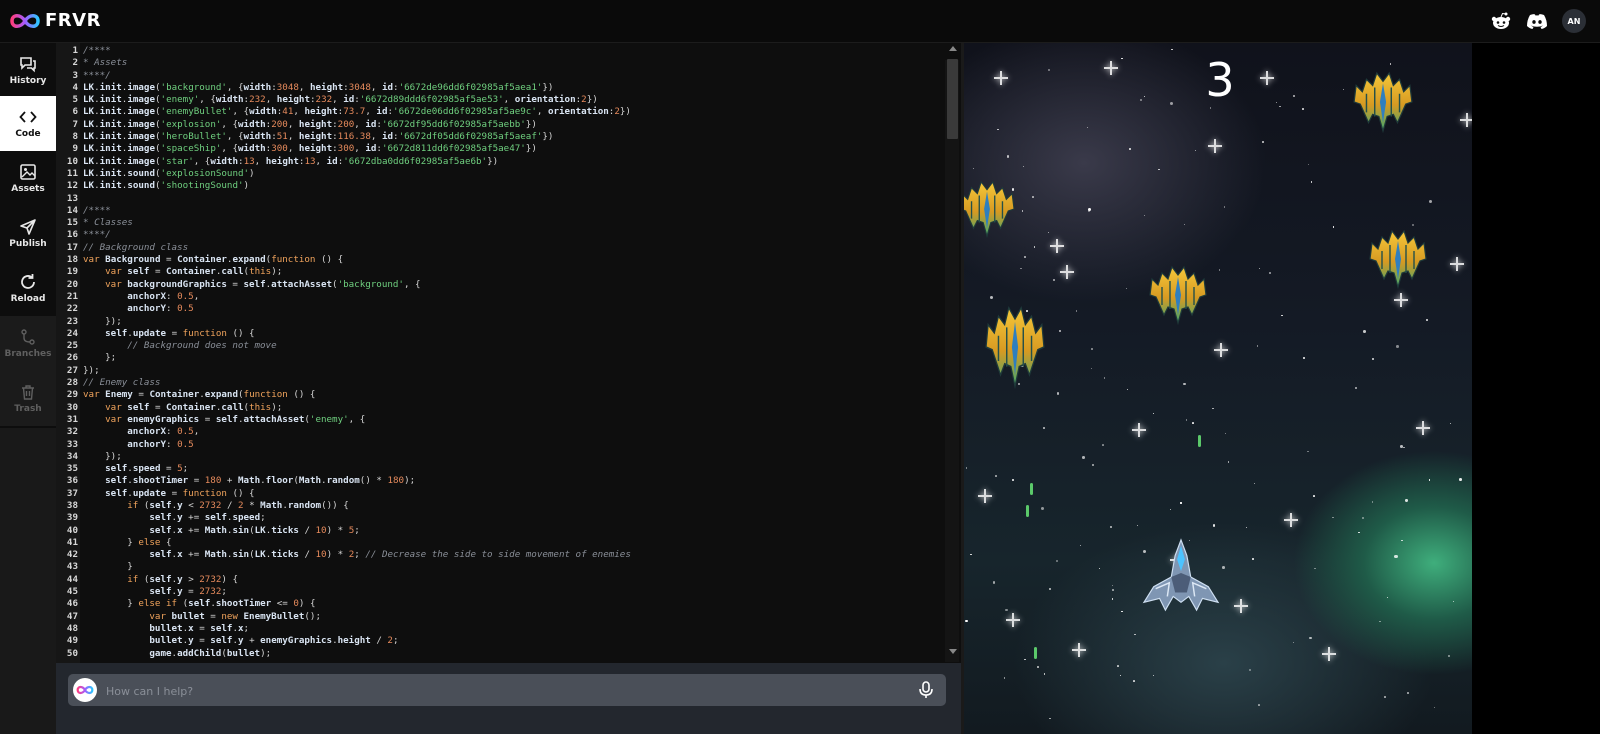 The height and width of the screenshot is (734, 1600). What do you see at coordinates (180, 493) in the screenshot?
I see `code-text: self.update = function () {` at bounding box center [180, 493].